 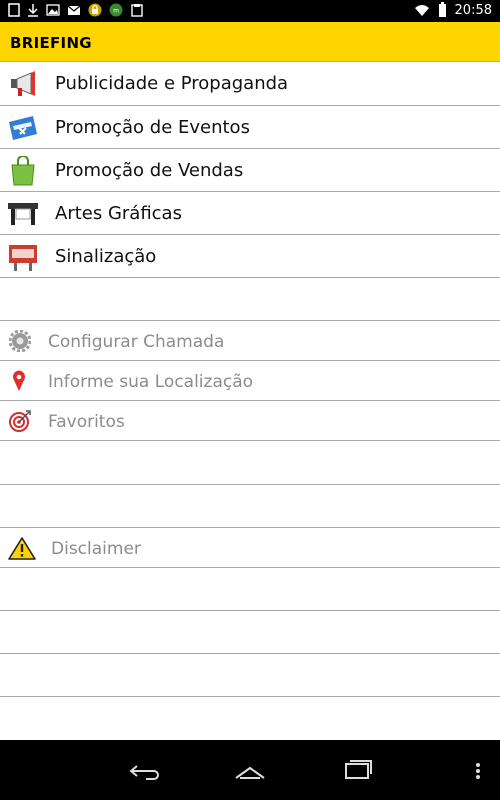 I want to click on menu-item-artes: Artes Gráficas, so click(x=250, y=213).